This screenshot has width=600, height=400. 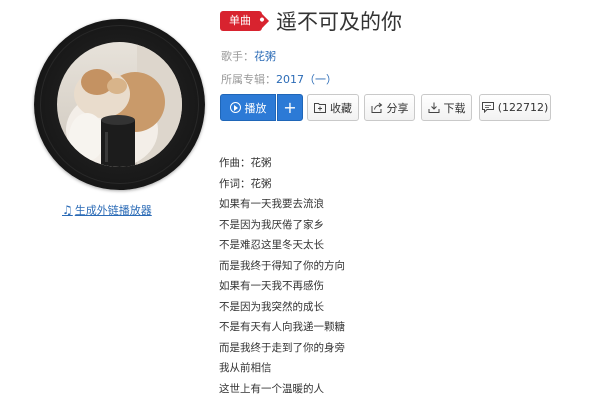 I want to click on comment-count: (122712), so click(x=523, y=107).